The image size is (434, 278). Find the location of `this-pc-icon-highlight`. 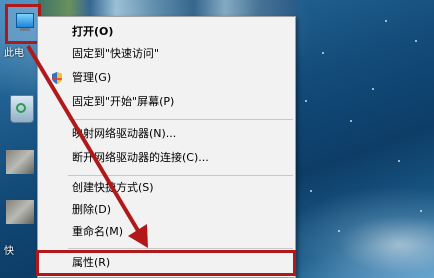

this-pc-icon-highlight is located at coordinates (23, 24).